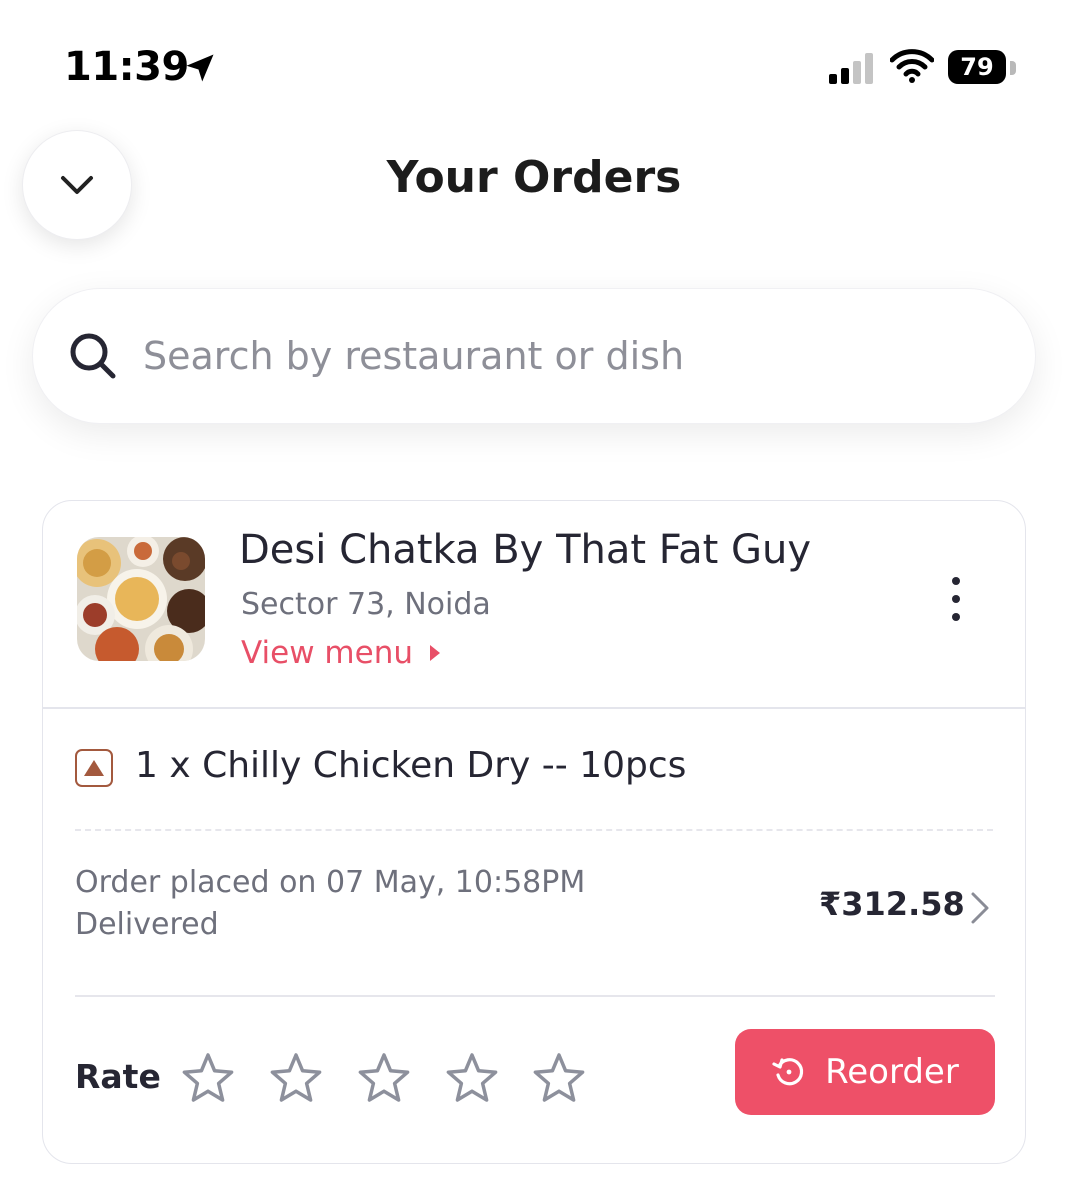 The height and width of the screenshot is (1200, 1068). What do you see at coordinates (327, 653) in the screenshot?
I see `view-menu-label: View menu` at bounding box center [327, 653].